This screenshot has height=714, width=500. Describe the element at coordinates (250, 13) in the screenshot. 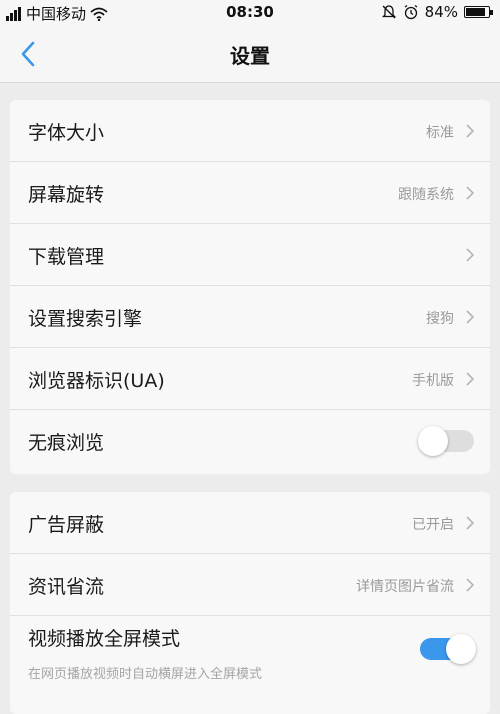

I see `status-bar: 中国移动 08:30 84%` at that location.